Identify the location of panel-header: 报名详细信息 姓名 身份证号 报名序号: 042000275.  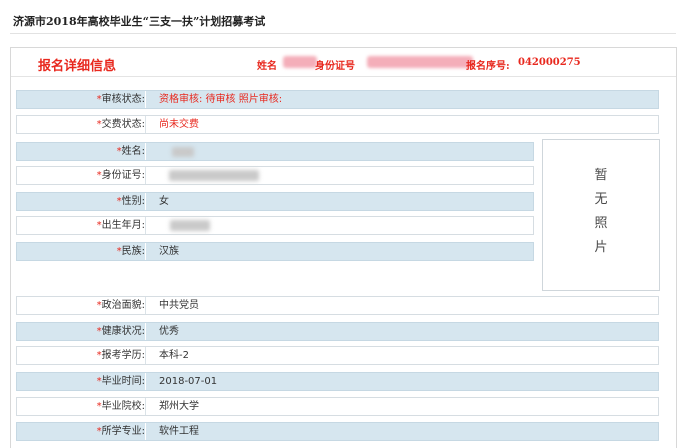
(343, 62).